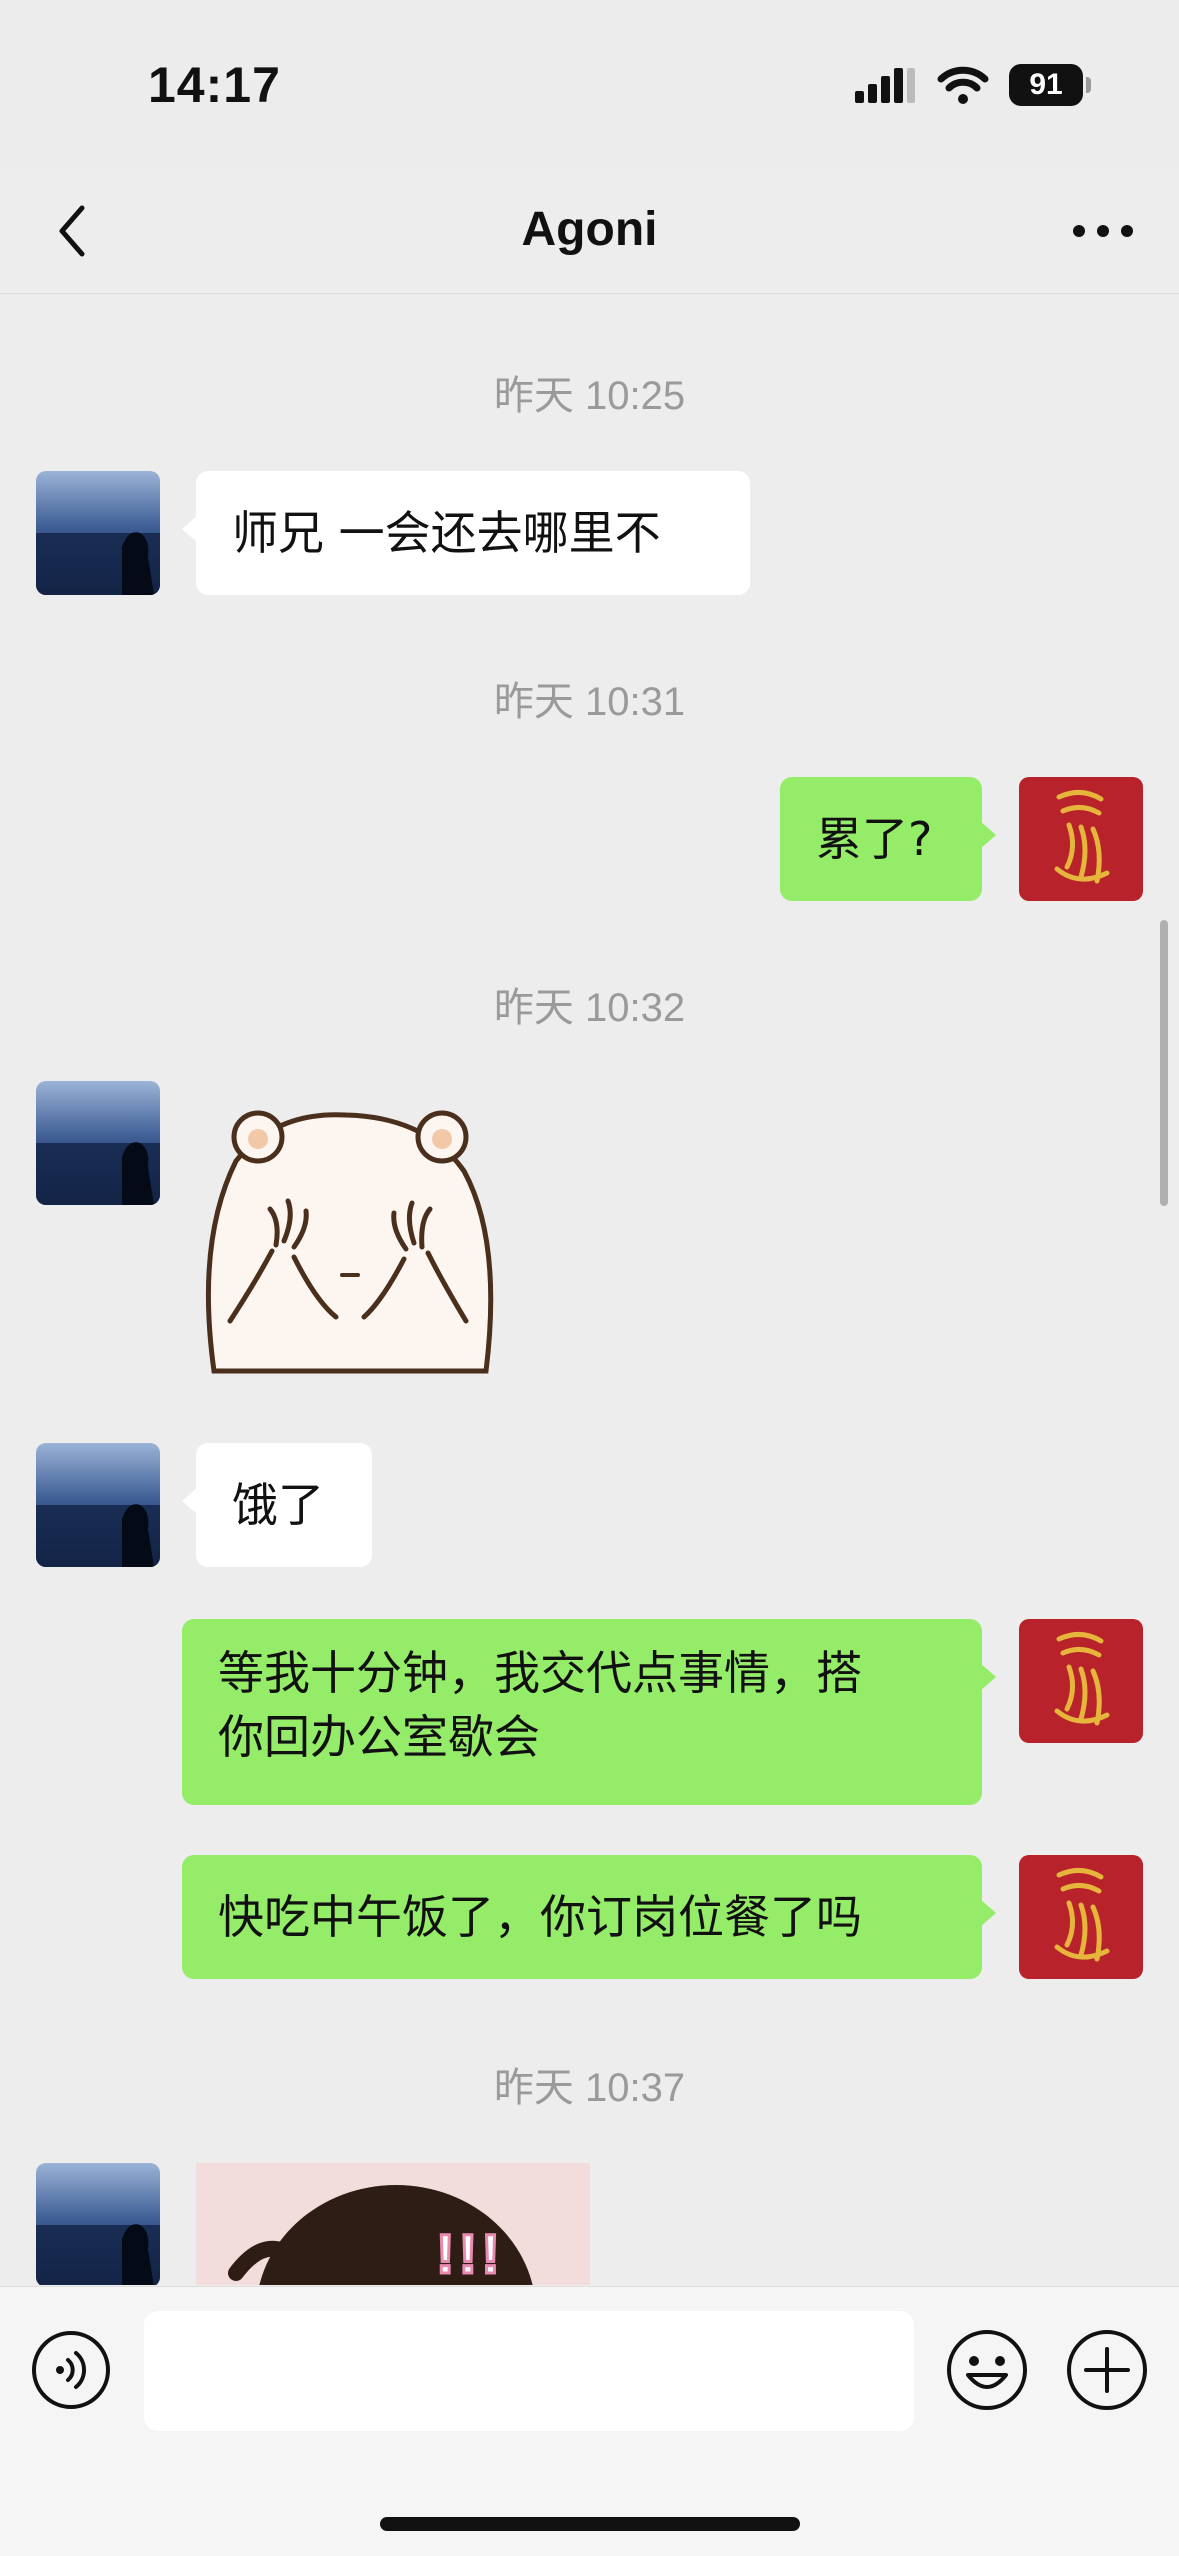  Describe the element at coordinates (1046, 84) in the screenshot. I see `battery-level: 91` at that location.